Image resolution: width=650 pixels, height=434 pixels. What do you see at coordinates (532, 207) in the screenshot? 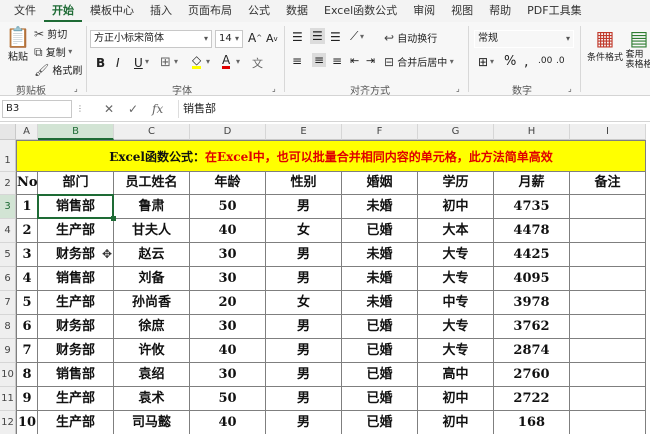
I see `table-cell: 4735` at bounding box center [532, 207].